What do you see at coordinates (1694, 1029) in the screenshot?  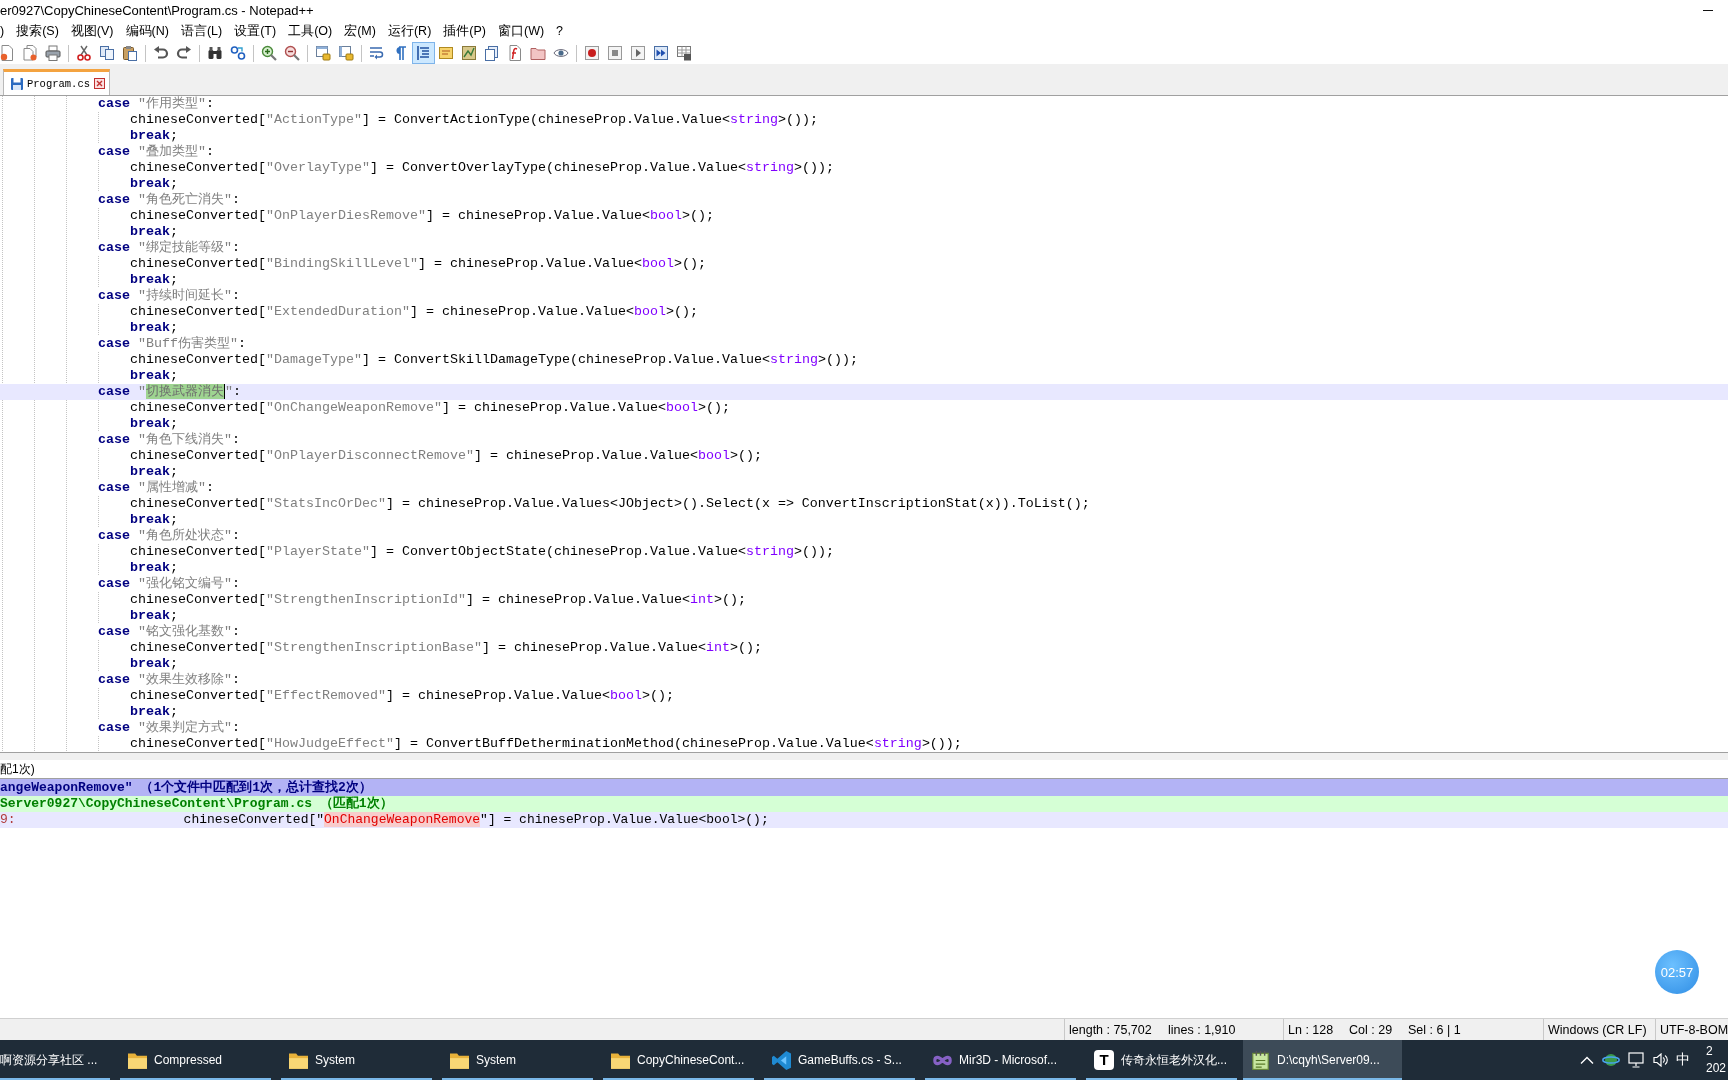 I see `encoding: UTF-8-BOM` at bounding box center [1694, 1029].